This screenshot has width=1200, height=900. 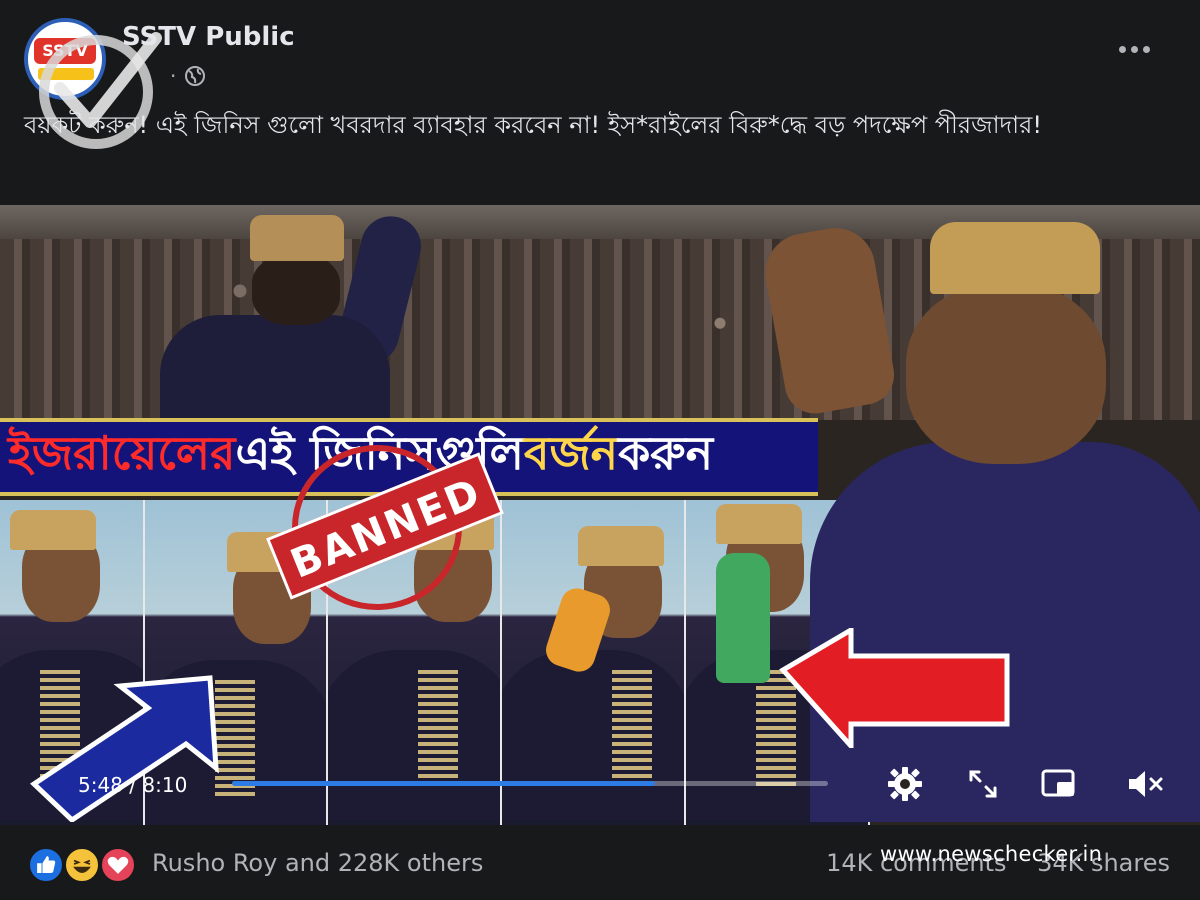 I want to click on soda-bottle, so click(x=743, y=618).